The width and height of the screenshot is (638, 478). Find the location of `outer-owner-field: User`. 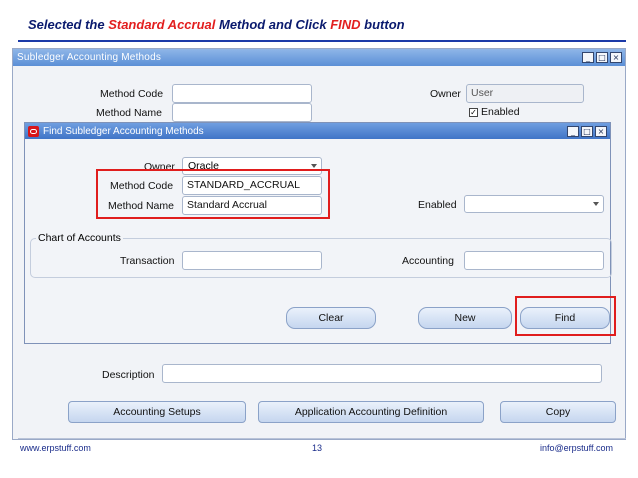

outer-owner-field: User is located at coordinates (525, 93).